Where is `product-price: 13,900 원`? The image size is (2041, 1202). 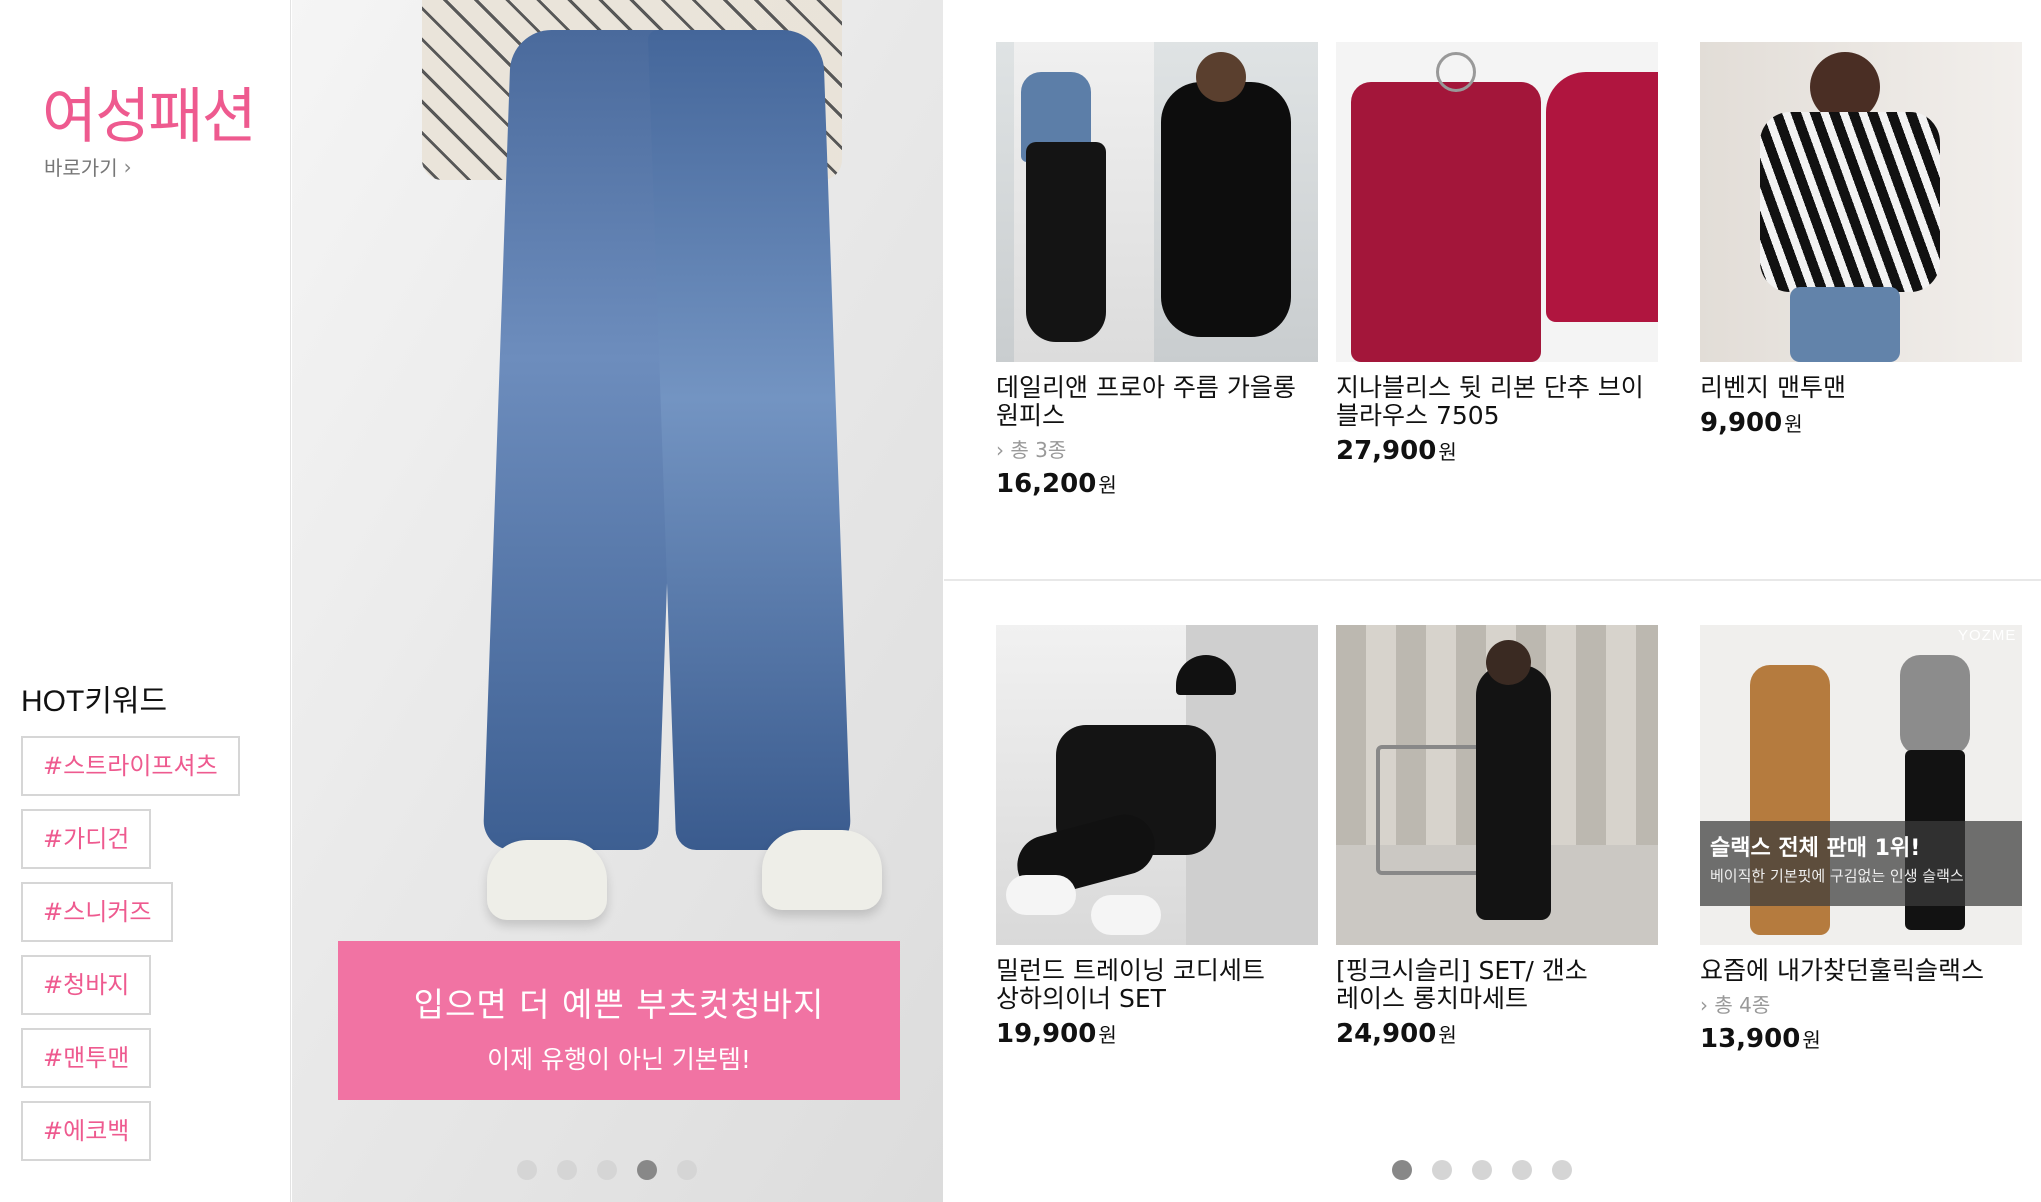
product-price: 13,900 원 is located at coordinates (1760, 1039).